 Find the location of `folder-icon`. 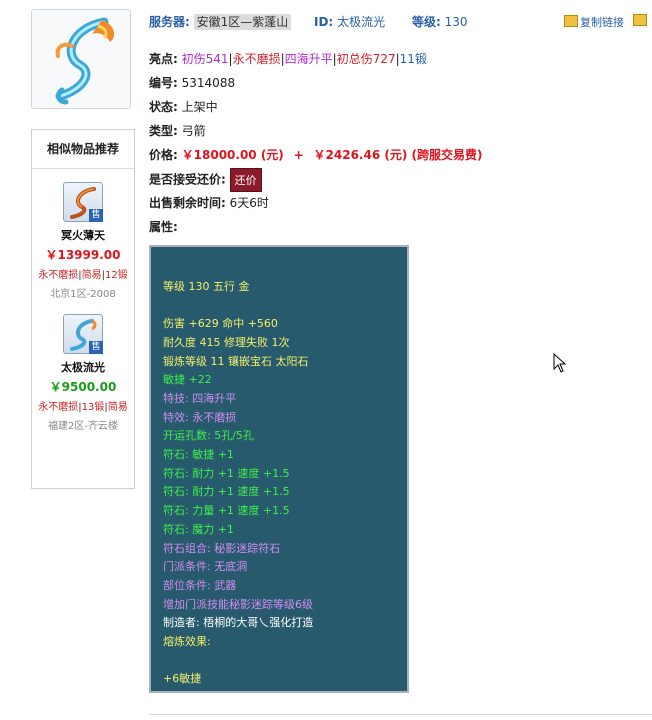

folder-icon is located at coordinates (640, 20).